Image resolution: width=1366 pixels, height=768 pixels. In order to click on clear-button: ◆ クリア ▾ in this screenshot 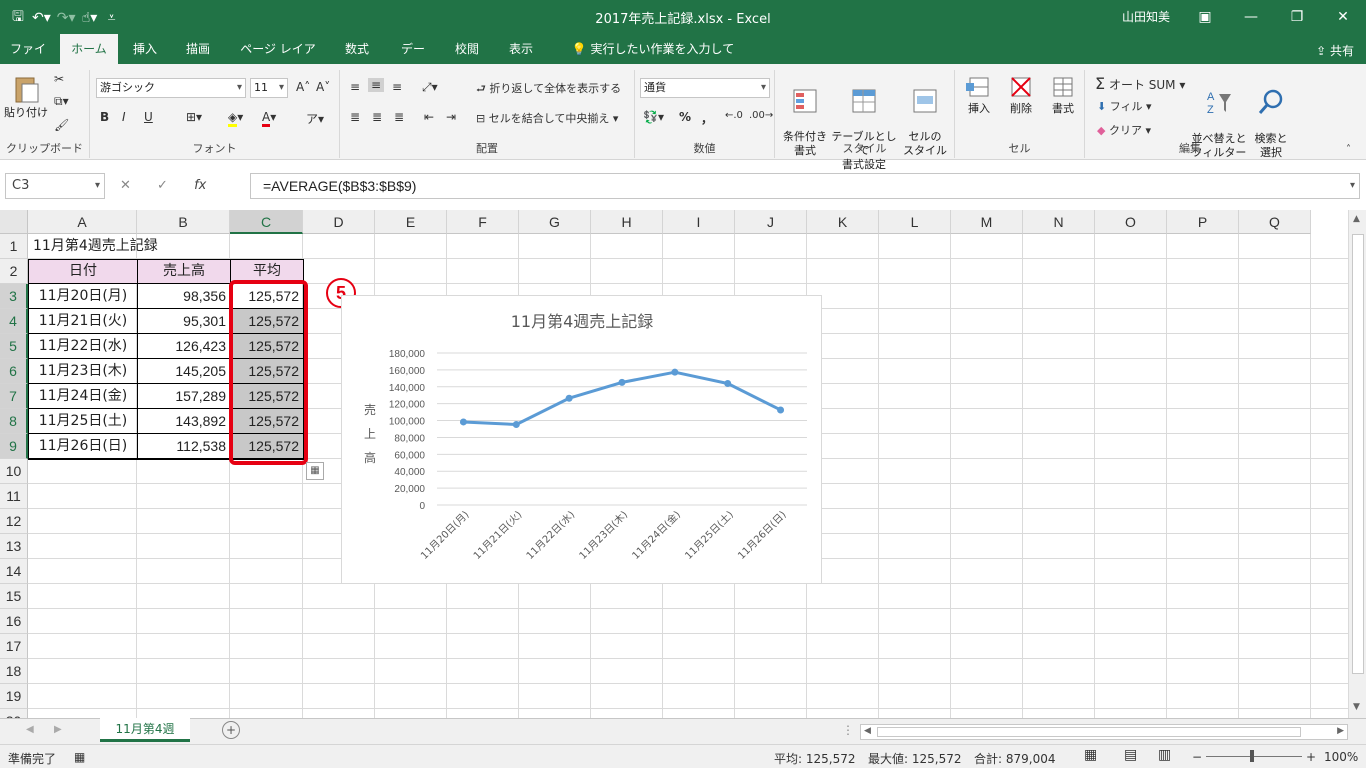, I will do `click(1124, 130)`.